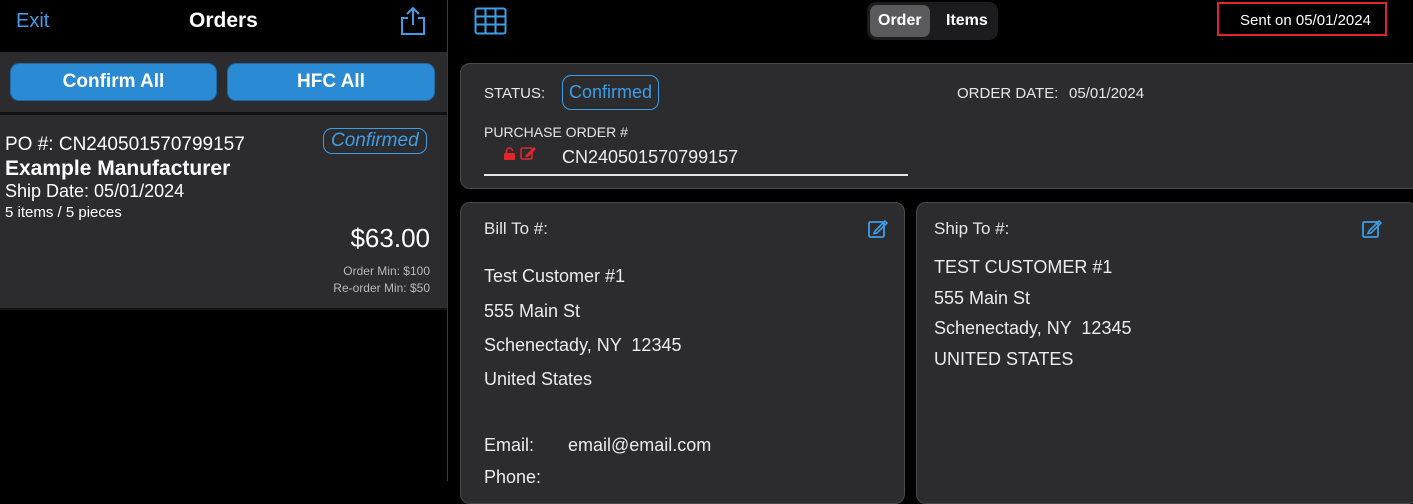  Describe the element at coordinates (1008, 93) in the screenshot. I see `order-date-label: ORDER DATE:` at that location.